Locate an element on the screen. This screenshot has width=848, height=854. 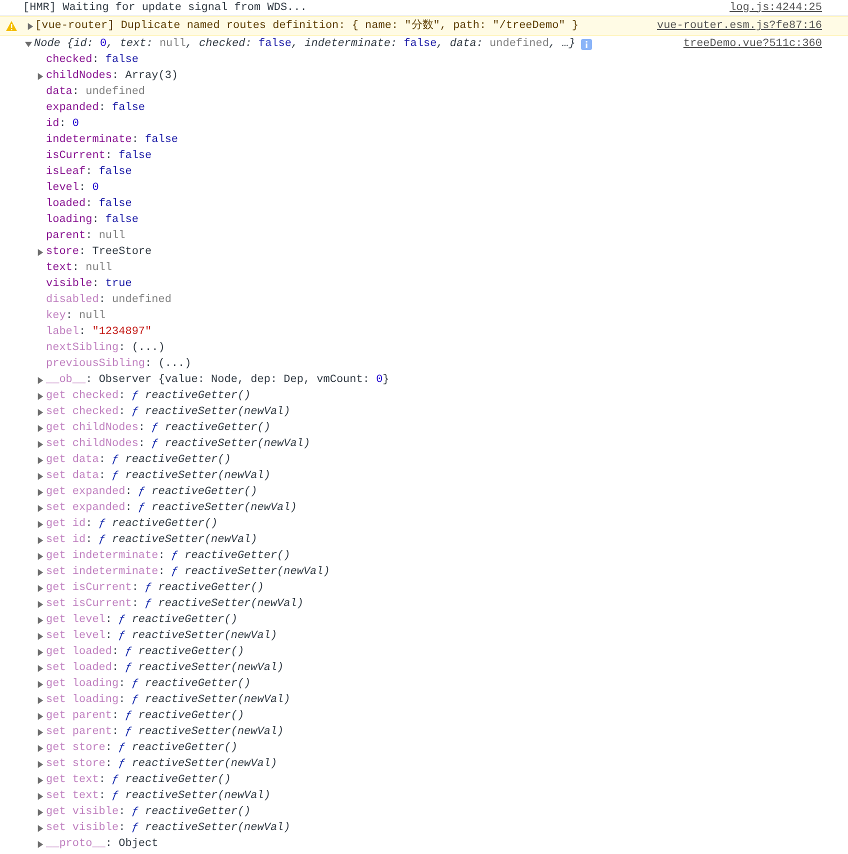
source-link: vue-router.esm.js?fe87:16 is located at coordinates (739, 26).